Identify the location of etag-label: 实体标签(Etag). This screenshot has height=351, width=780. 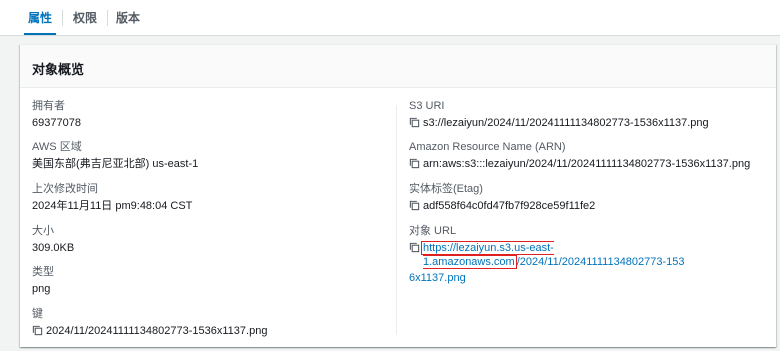
(446, 189).